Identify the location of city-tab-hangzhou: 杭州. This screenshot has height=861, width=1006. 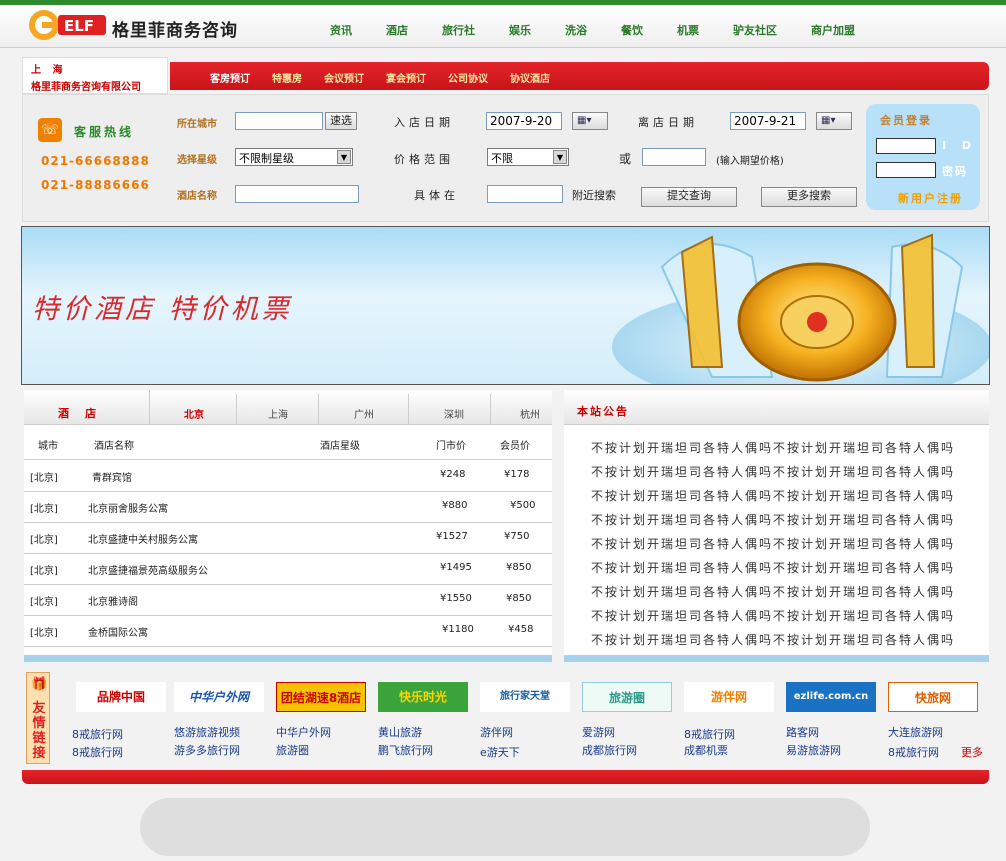
(530, 413).